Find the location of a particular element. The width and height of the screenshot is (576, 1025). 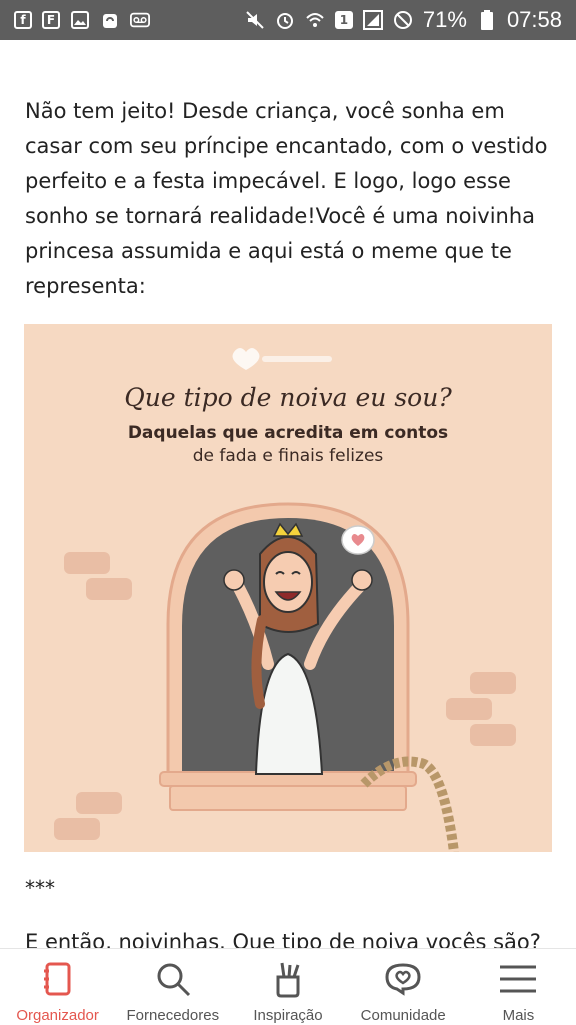

menu-icon is located at coordinates (518, 979).